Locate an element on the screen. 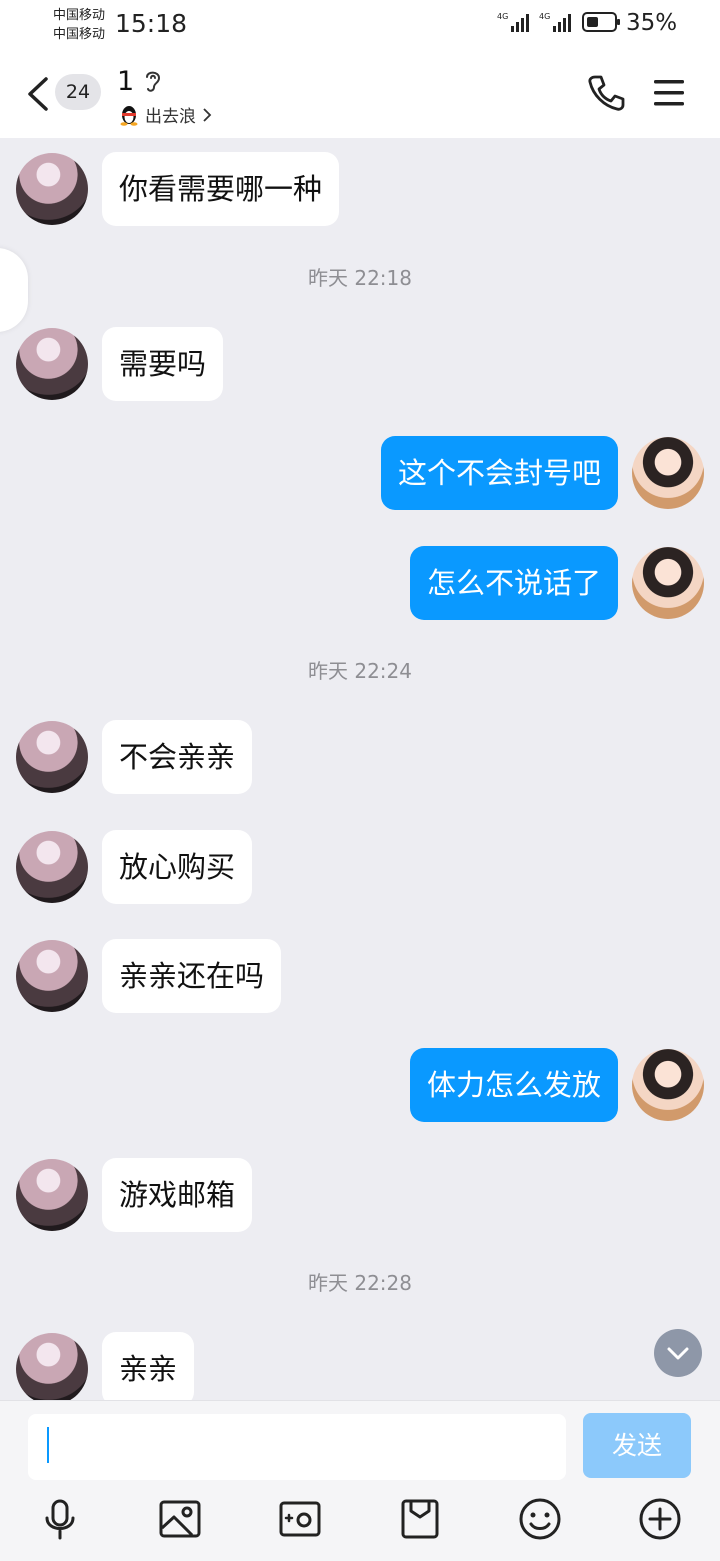  input-bar: 发送 is located at coordinates (360, 1480).